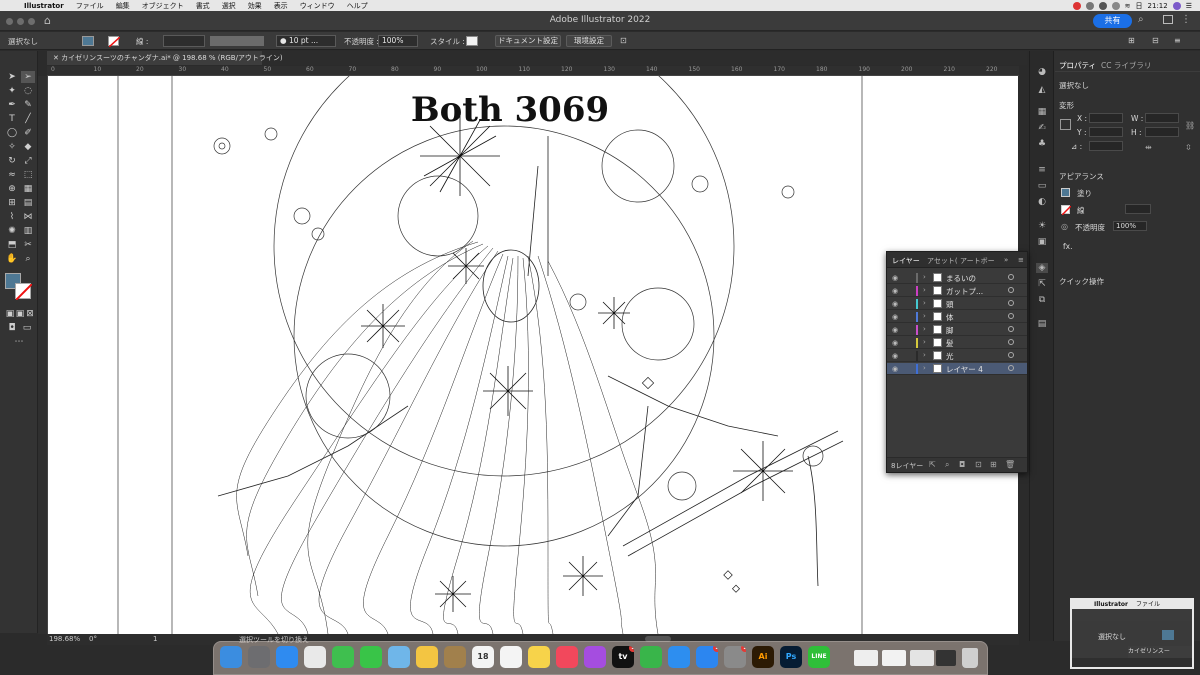 Image resolution: width=1200 pixels, height=675 pixels. I want to click on eraser-tool-icon: ◆, so click(28, 147).